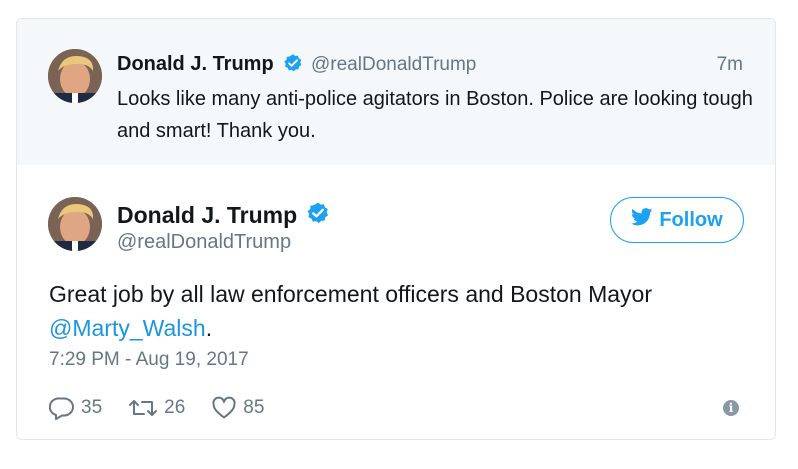 The width and height of the screenshot is (798, 469). I want to click on twitter-bird-icon, so click(642, 220).